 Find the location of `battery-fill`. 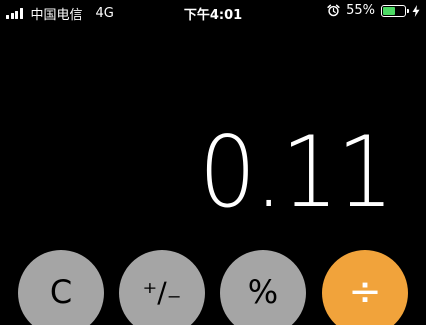

battery-fill is located at coordinates (389, 10).